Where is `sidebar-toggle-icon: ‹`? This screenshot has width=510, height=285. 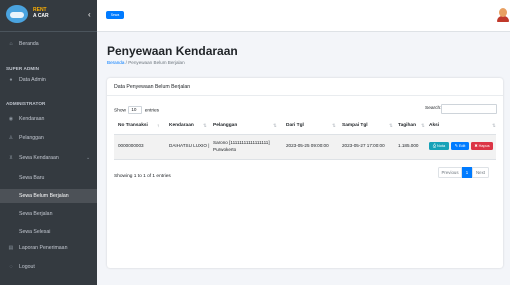 sidebar-toggle-icon: ‹ is located at coordinates (89, 15).